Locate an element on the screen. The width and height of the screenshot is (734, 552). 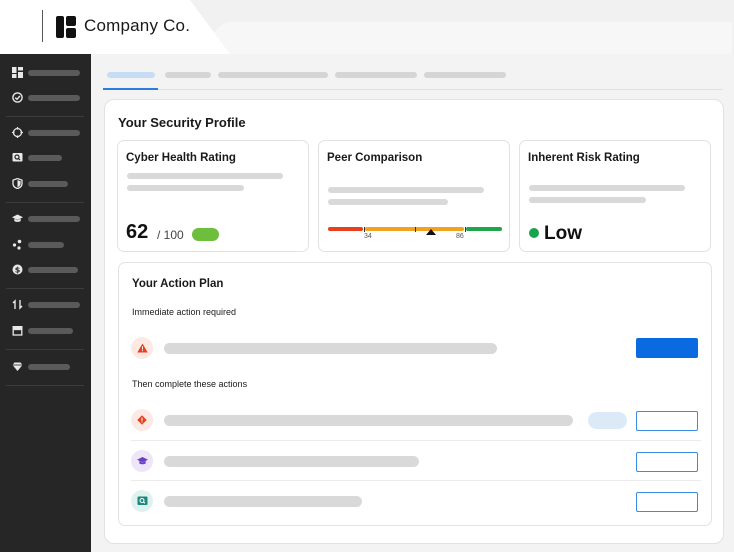
nodes-icon is located at coordinates (17, 244).